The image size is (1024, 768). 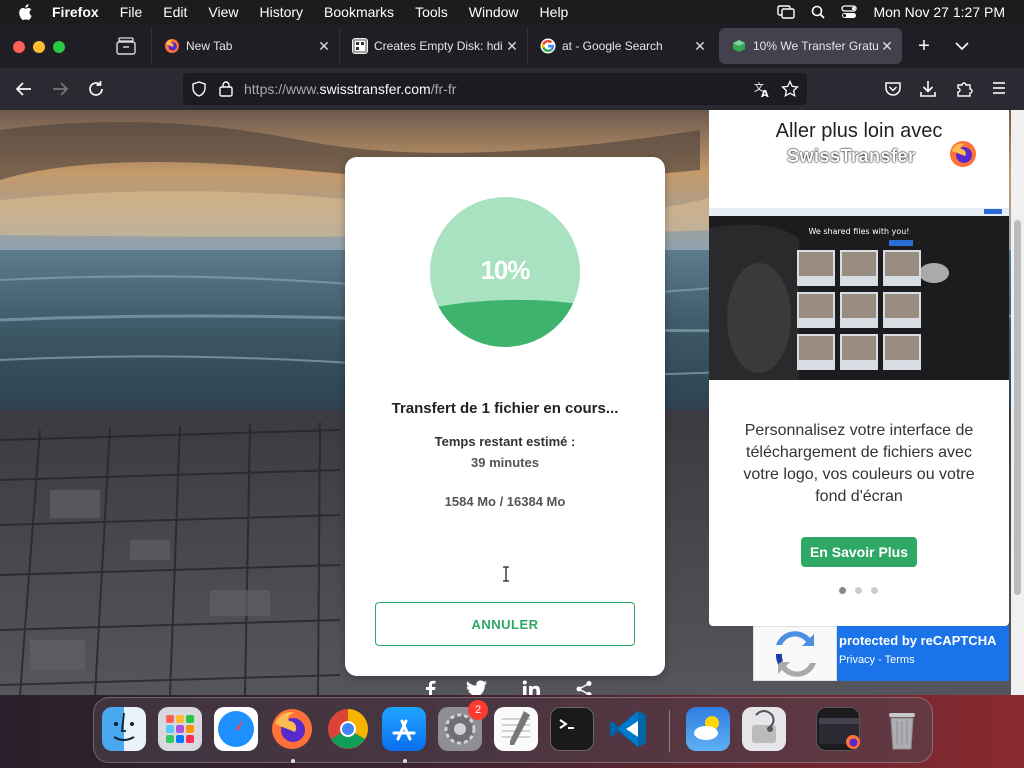 I want to click on promo-screenshot-image: We shared files with you!, so click(x=859, y=294).